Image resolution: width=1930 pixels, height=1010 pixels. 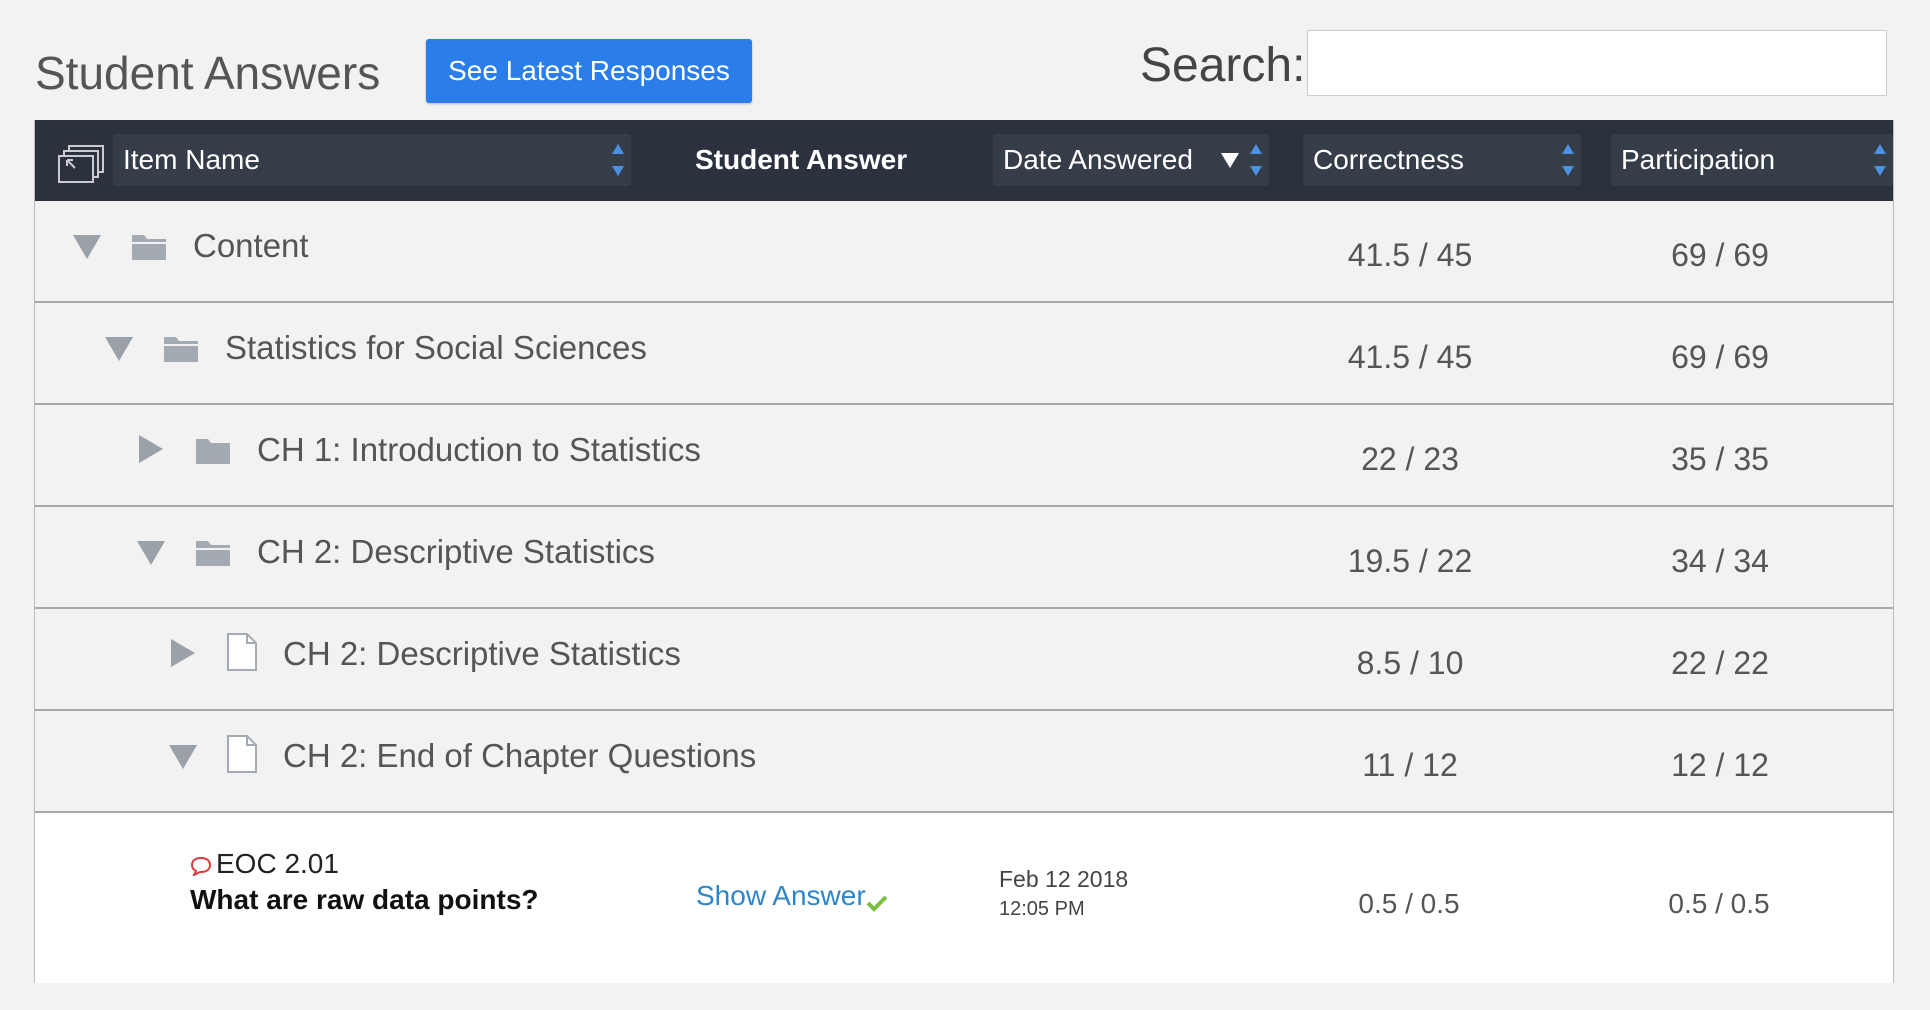 I want to click on search-input, so click(x=1597, y=63).